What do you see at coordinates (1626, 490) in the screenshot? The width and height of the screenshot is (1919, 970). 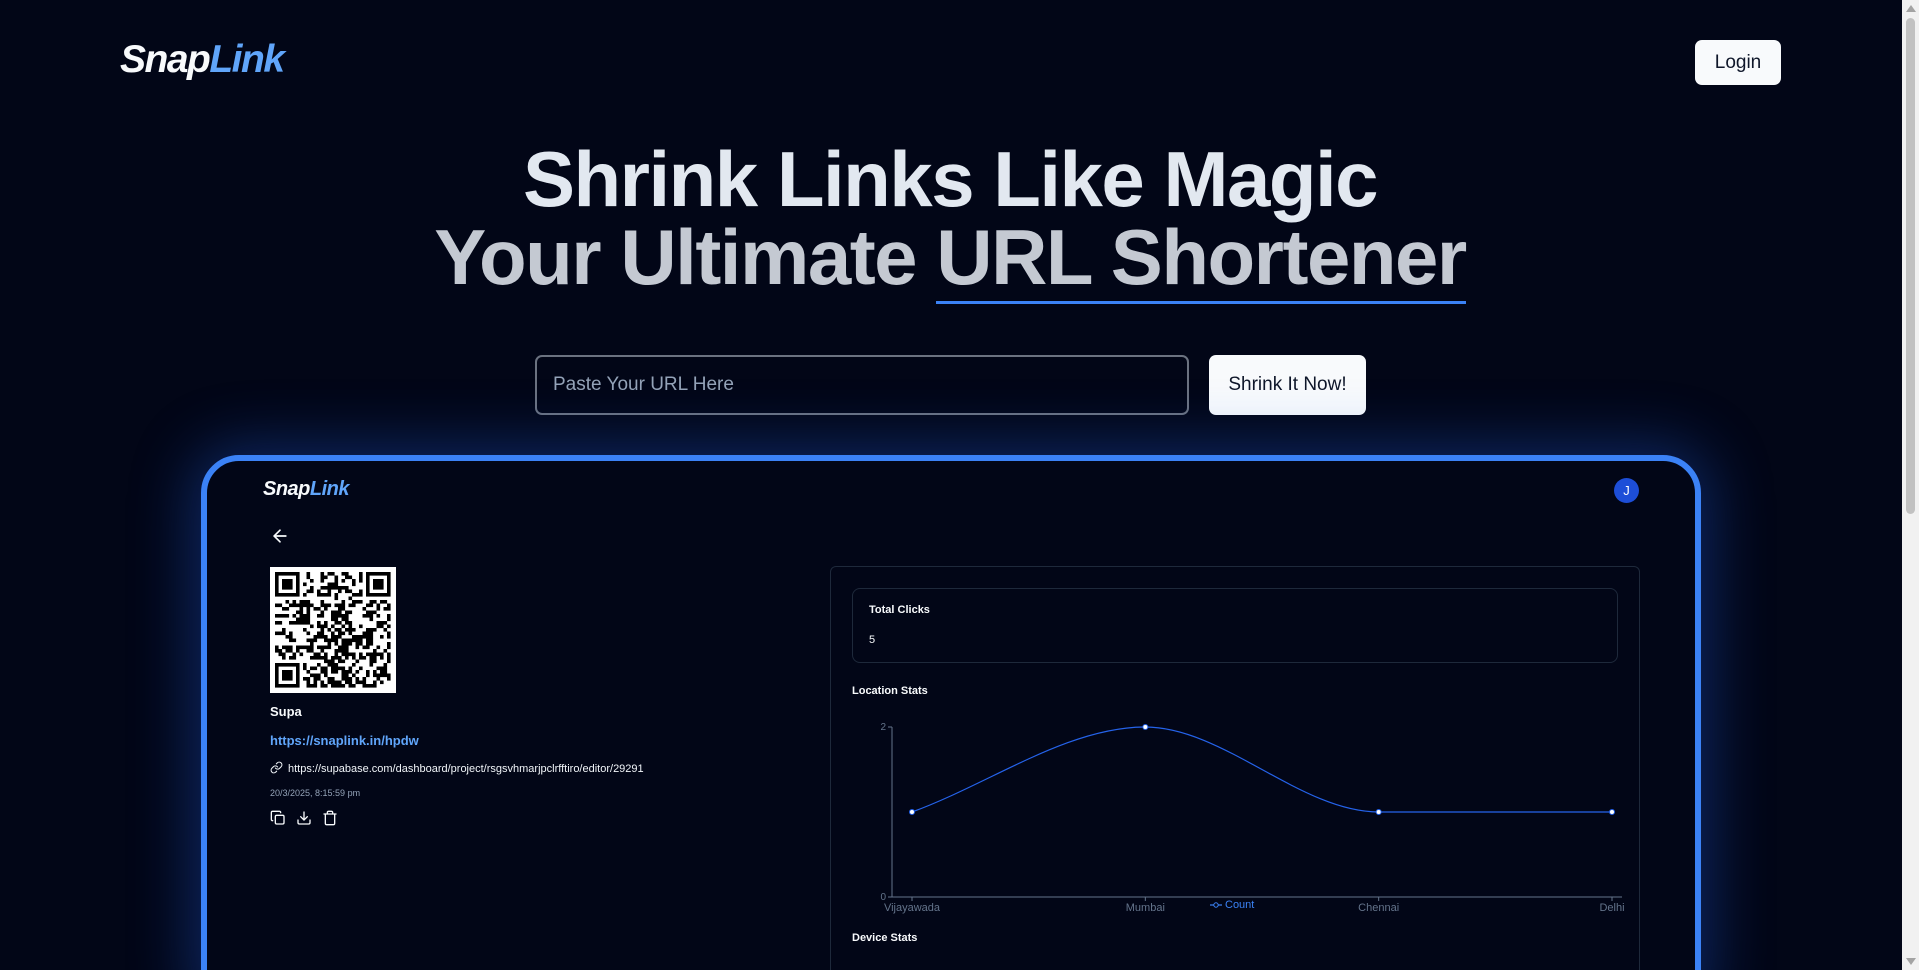 I see `avatar: J` at bounding box center [1626, 490].